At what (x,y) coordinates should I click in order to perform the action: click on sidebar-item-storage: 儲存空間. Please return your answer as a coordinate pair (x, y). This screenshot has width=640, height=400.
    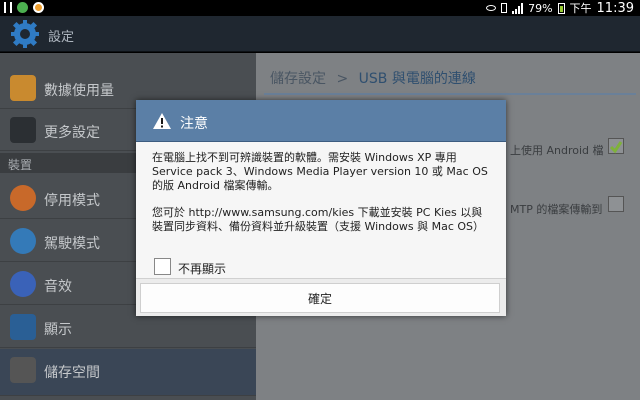
    Looking at the image, I should click on (128, 372).